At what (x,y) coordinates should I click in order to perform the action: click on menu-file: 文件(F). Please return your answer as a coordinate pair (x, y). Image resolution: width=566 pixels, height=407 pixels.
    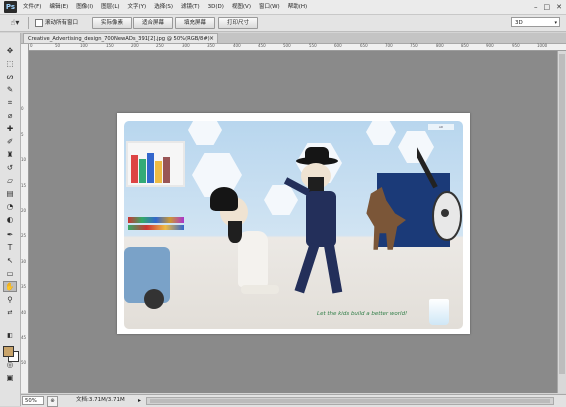
    Looking at the image, I should click on (32, 7).